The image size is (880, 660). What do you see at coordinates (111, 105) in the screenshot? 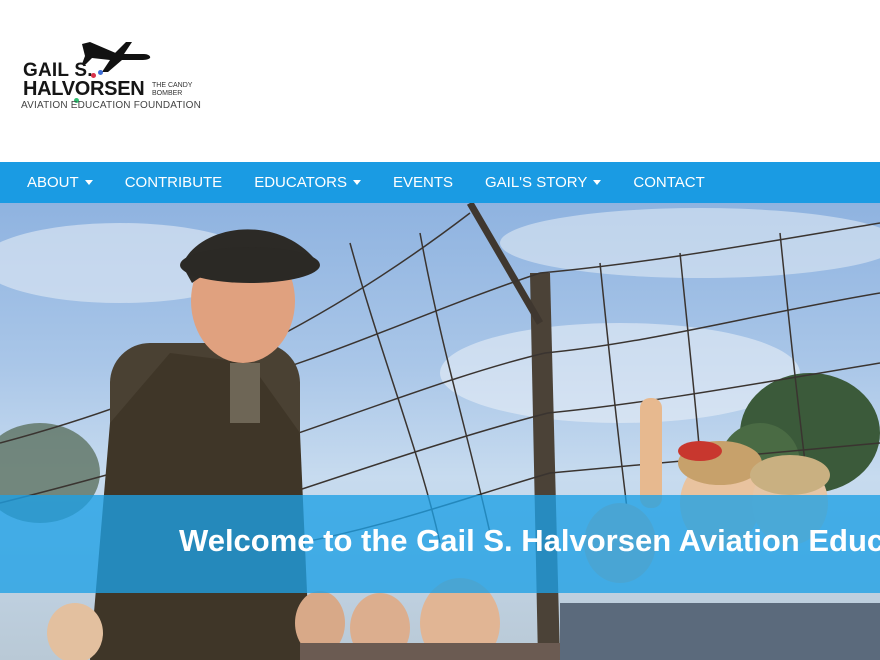
I see `logo-foundation: AVIATION EDUCATION FOUNDATION` at bounding box center [111, 105].